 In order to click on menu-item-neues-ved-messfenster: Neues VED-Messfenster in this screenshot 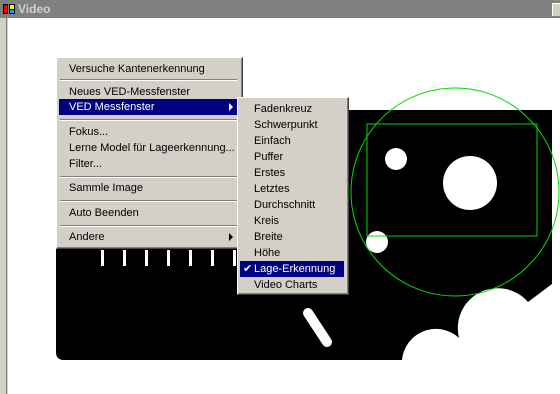, I will do `click(148, 92)`.